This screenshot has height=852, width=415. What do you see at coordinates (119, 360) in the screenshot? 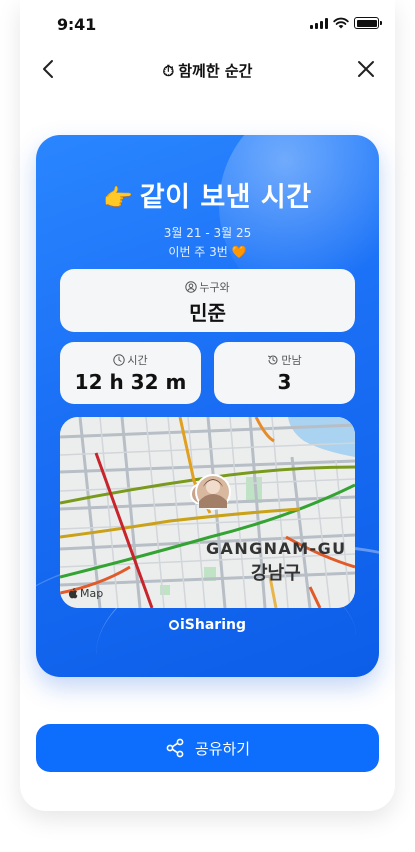
I see `clock-icon` at bounding box center [119, 360].